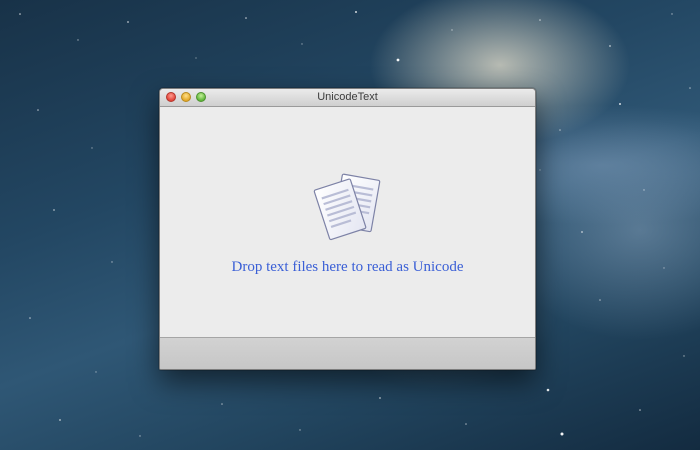  I want to click on drop-message: Drop text files here to read as Unicode, so click(347, 267).